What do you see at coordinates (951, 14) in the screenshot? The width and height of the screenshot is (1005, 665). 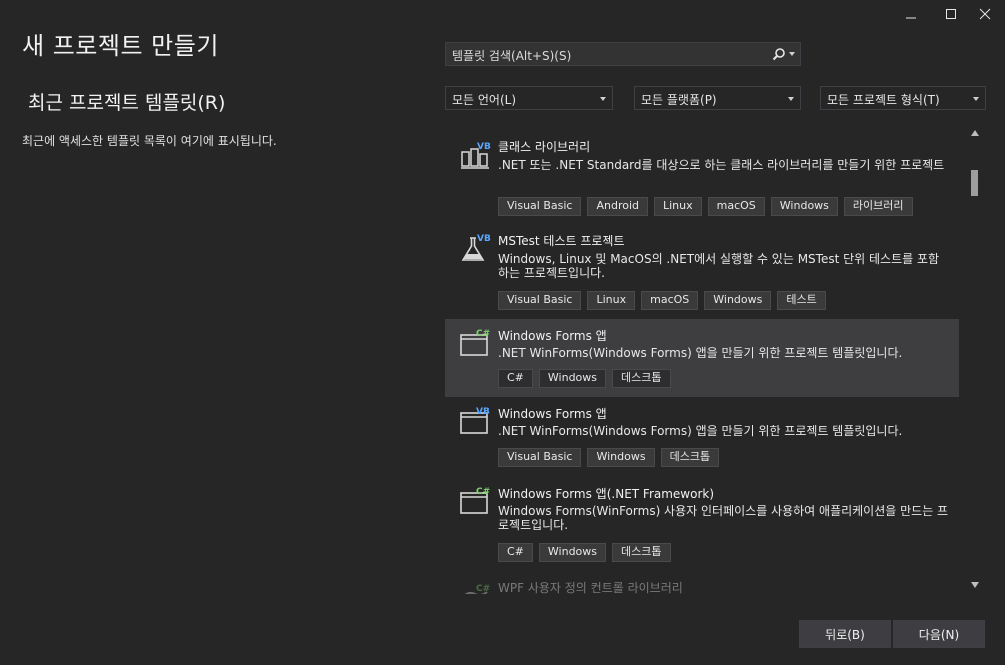 I see `maximize-icon` at bounding box center [951, 14].